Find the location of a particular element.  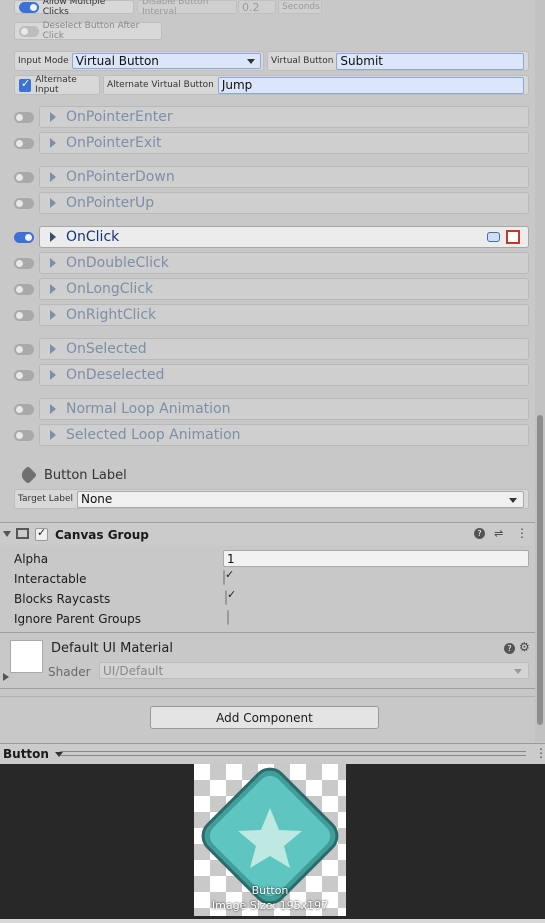

foldout-arrow-icon is located at coordinates (7, 534).